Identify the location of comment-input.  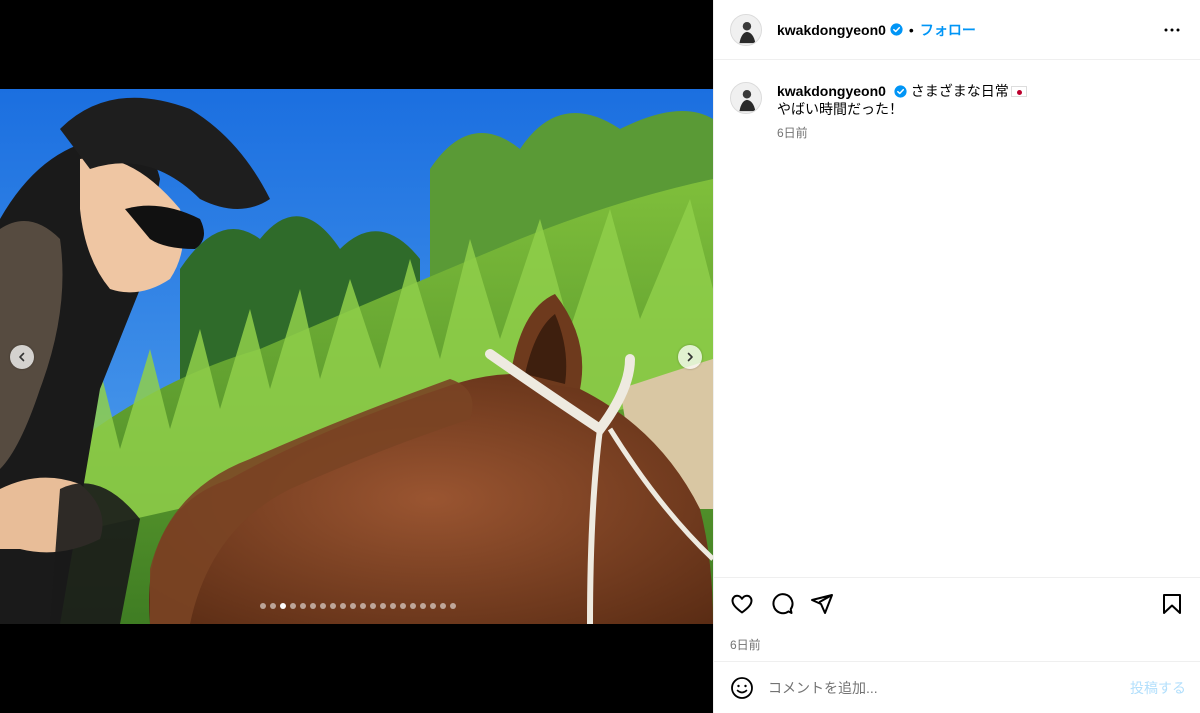
(949, 687).